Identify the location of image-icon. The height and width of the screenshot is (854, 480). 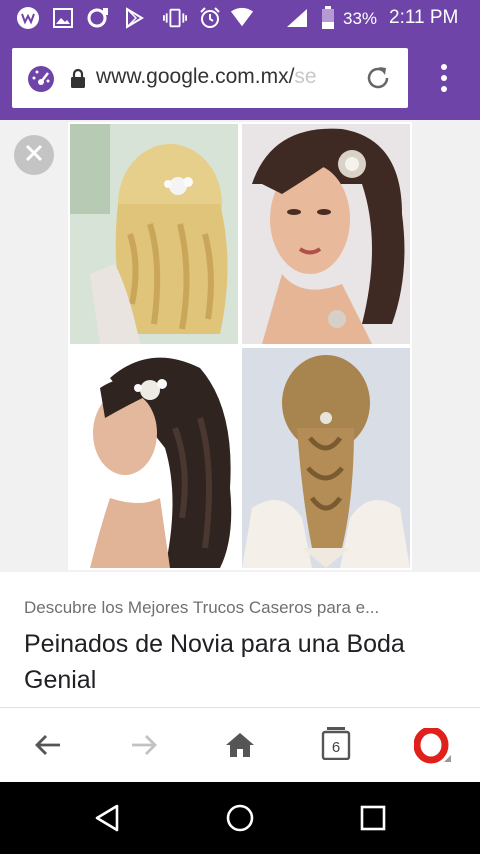
(63, 18).